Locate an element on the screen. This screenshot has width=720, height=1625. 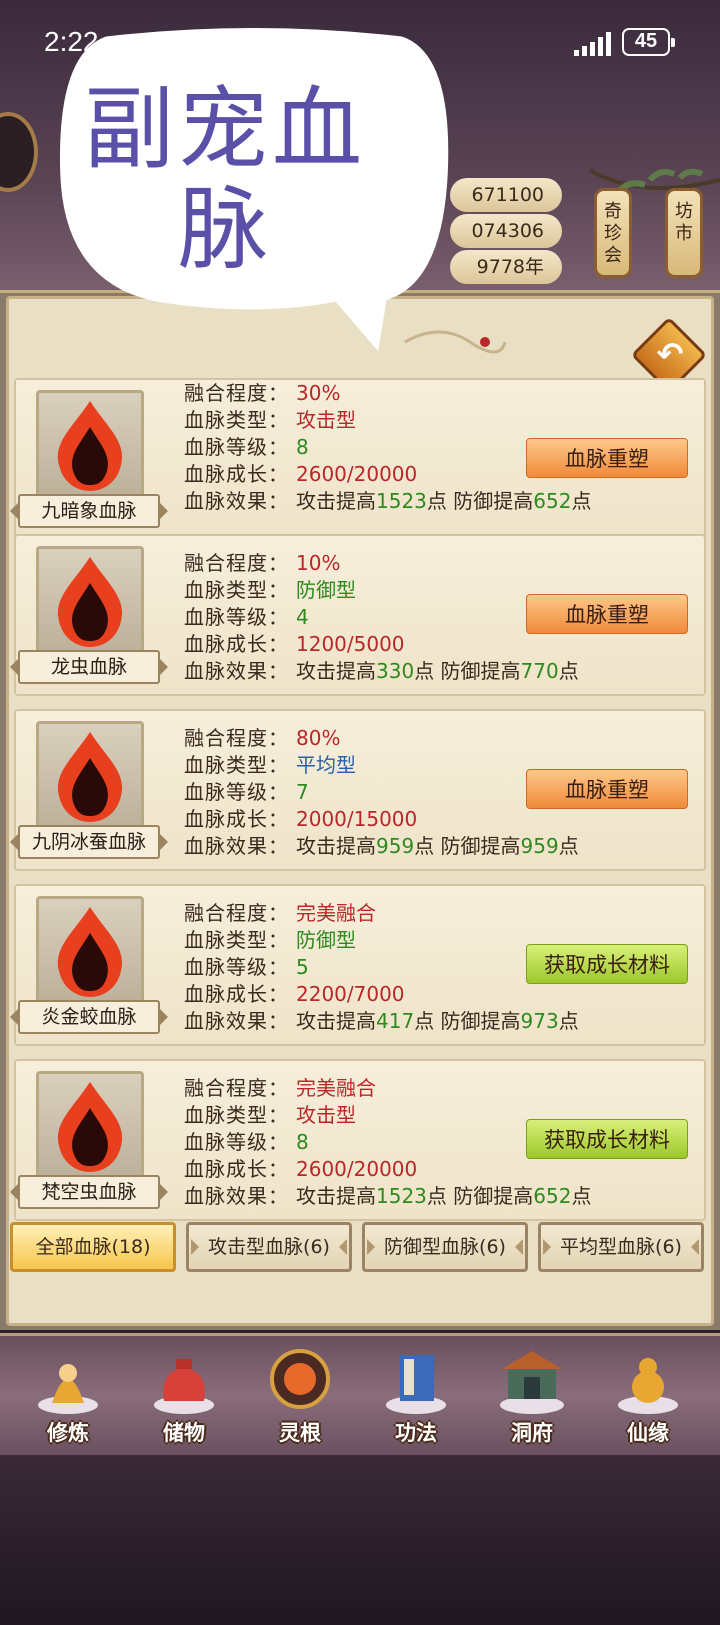
fusion-row: 融合程度： 30% is located at coordinates (262, 393).